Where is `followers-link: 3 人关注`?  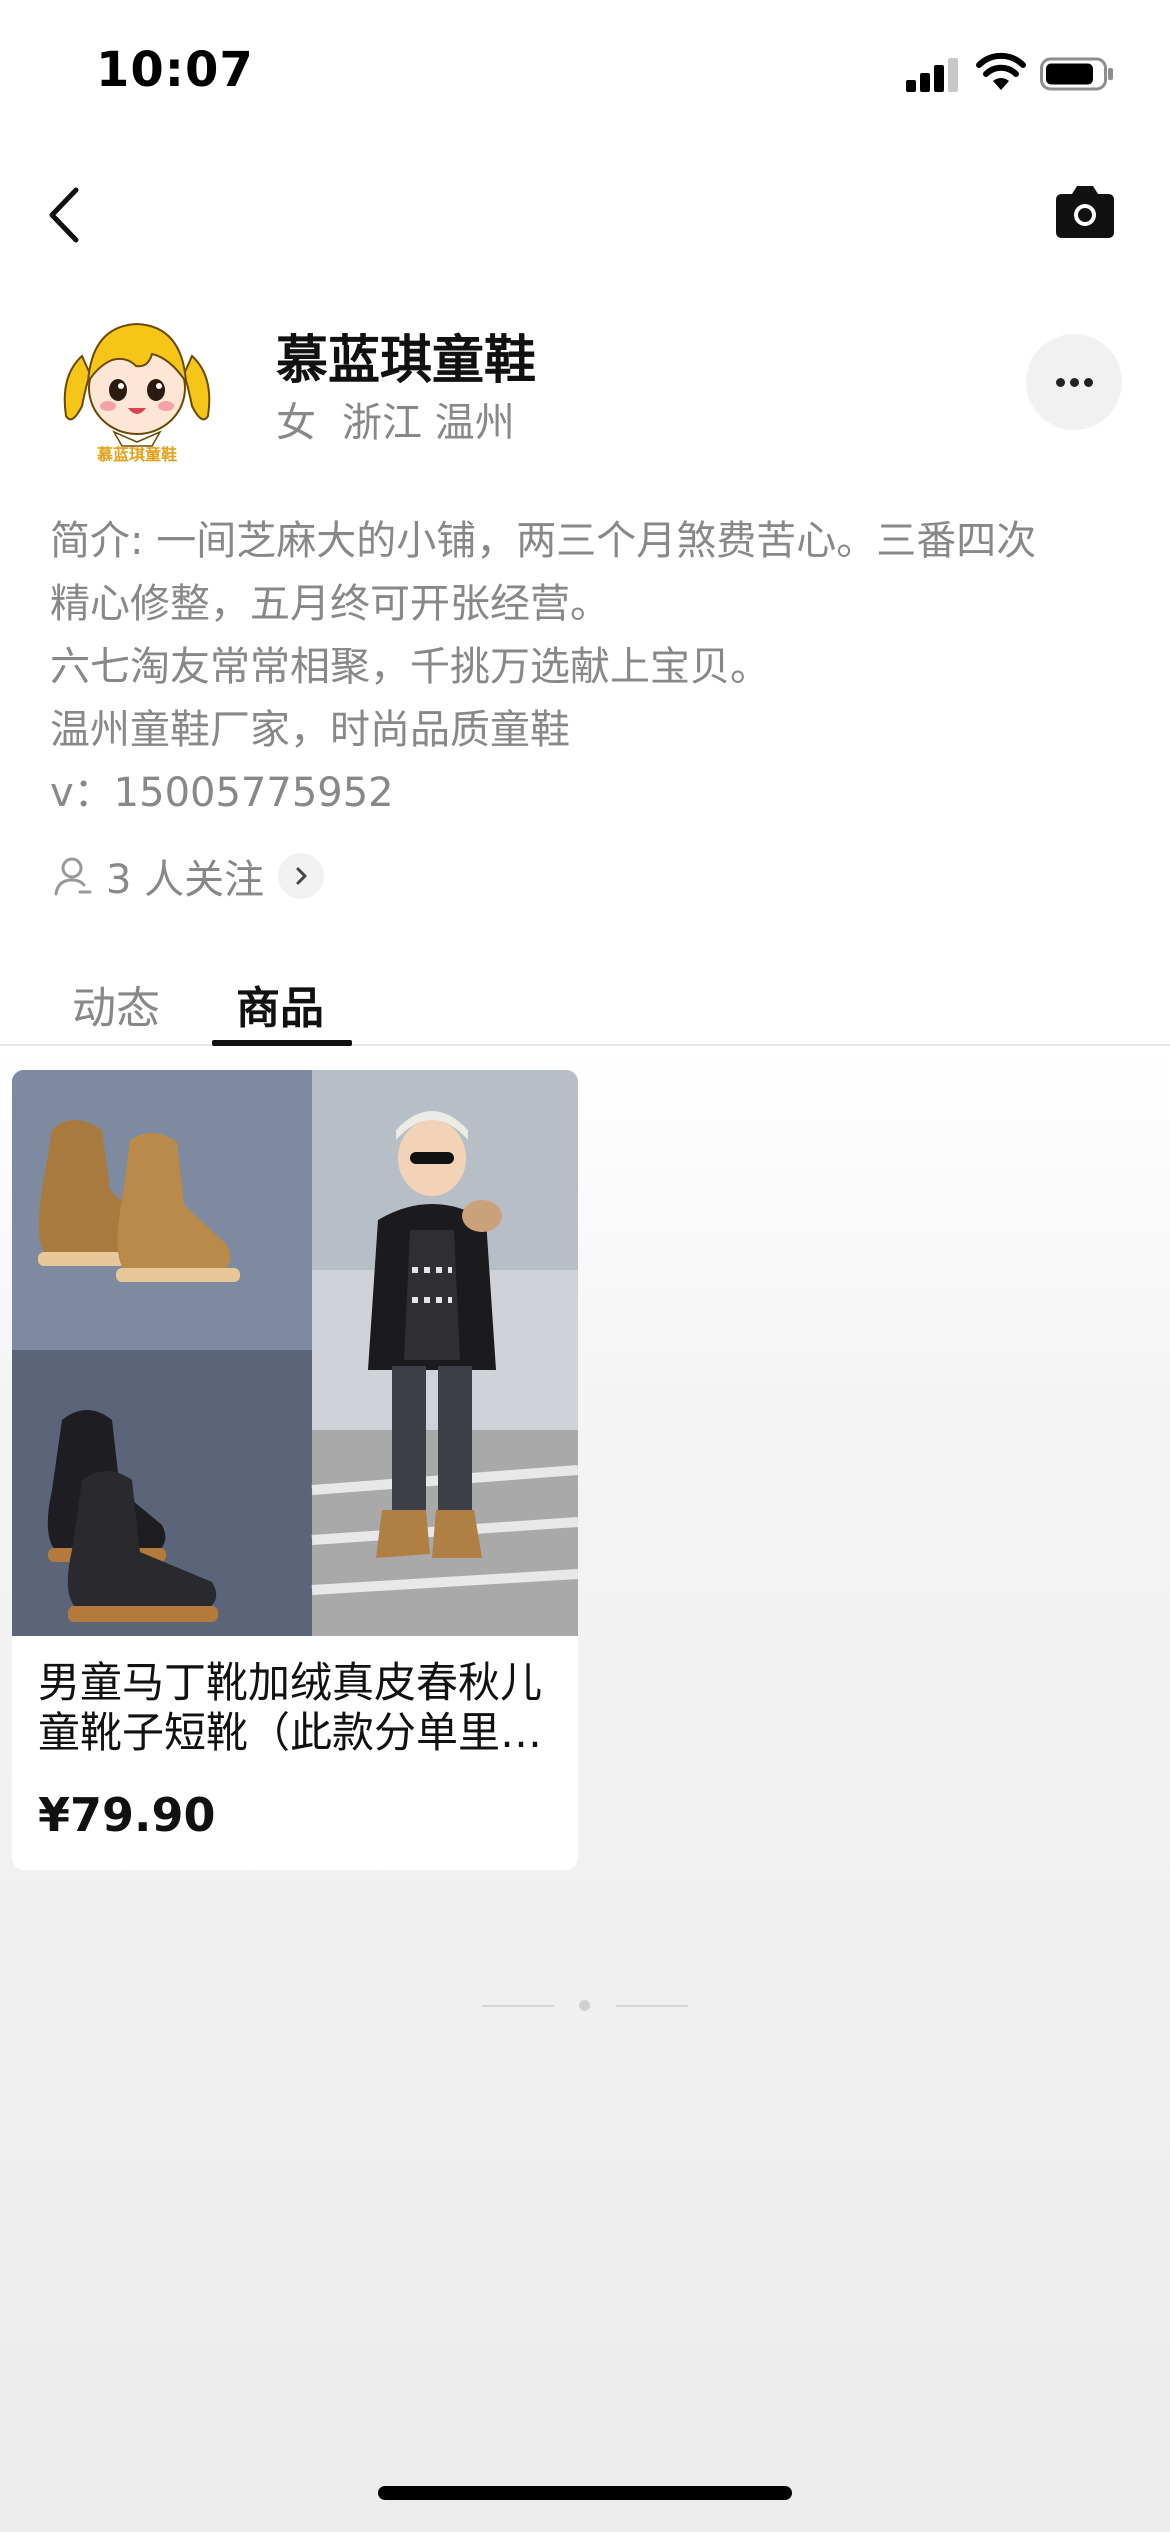
followers-link: 3 人关注 is located at coordinates (187, 876).